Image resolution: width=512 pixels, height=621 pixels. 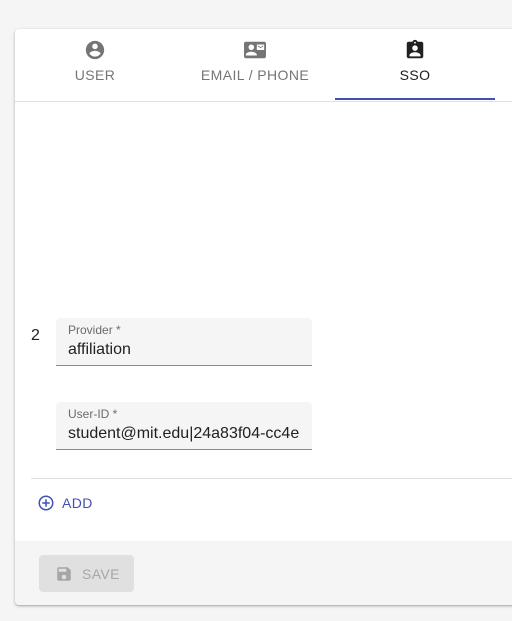 I want to click on tab-user: USER, so click(x=95, y=65).